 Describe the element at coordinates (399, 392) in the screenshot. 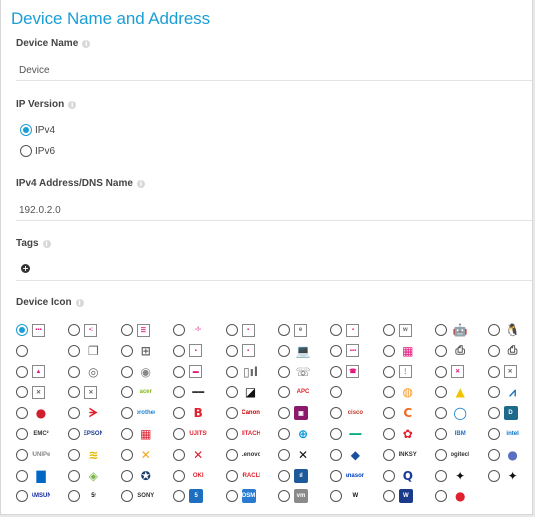

I see `device-icon-option: ◍` at that location.